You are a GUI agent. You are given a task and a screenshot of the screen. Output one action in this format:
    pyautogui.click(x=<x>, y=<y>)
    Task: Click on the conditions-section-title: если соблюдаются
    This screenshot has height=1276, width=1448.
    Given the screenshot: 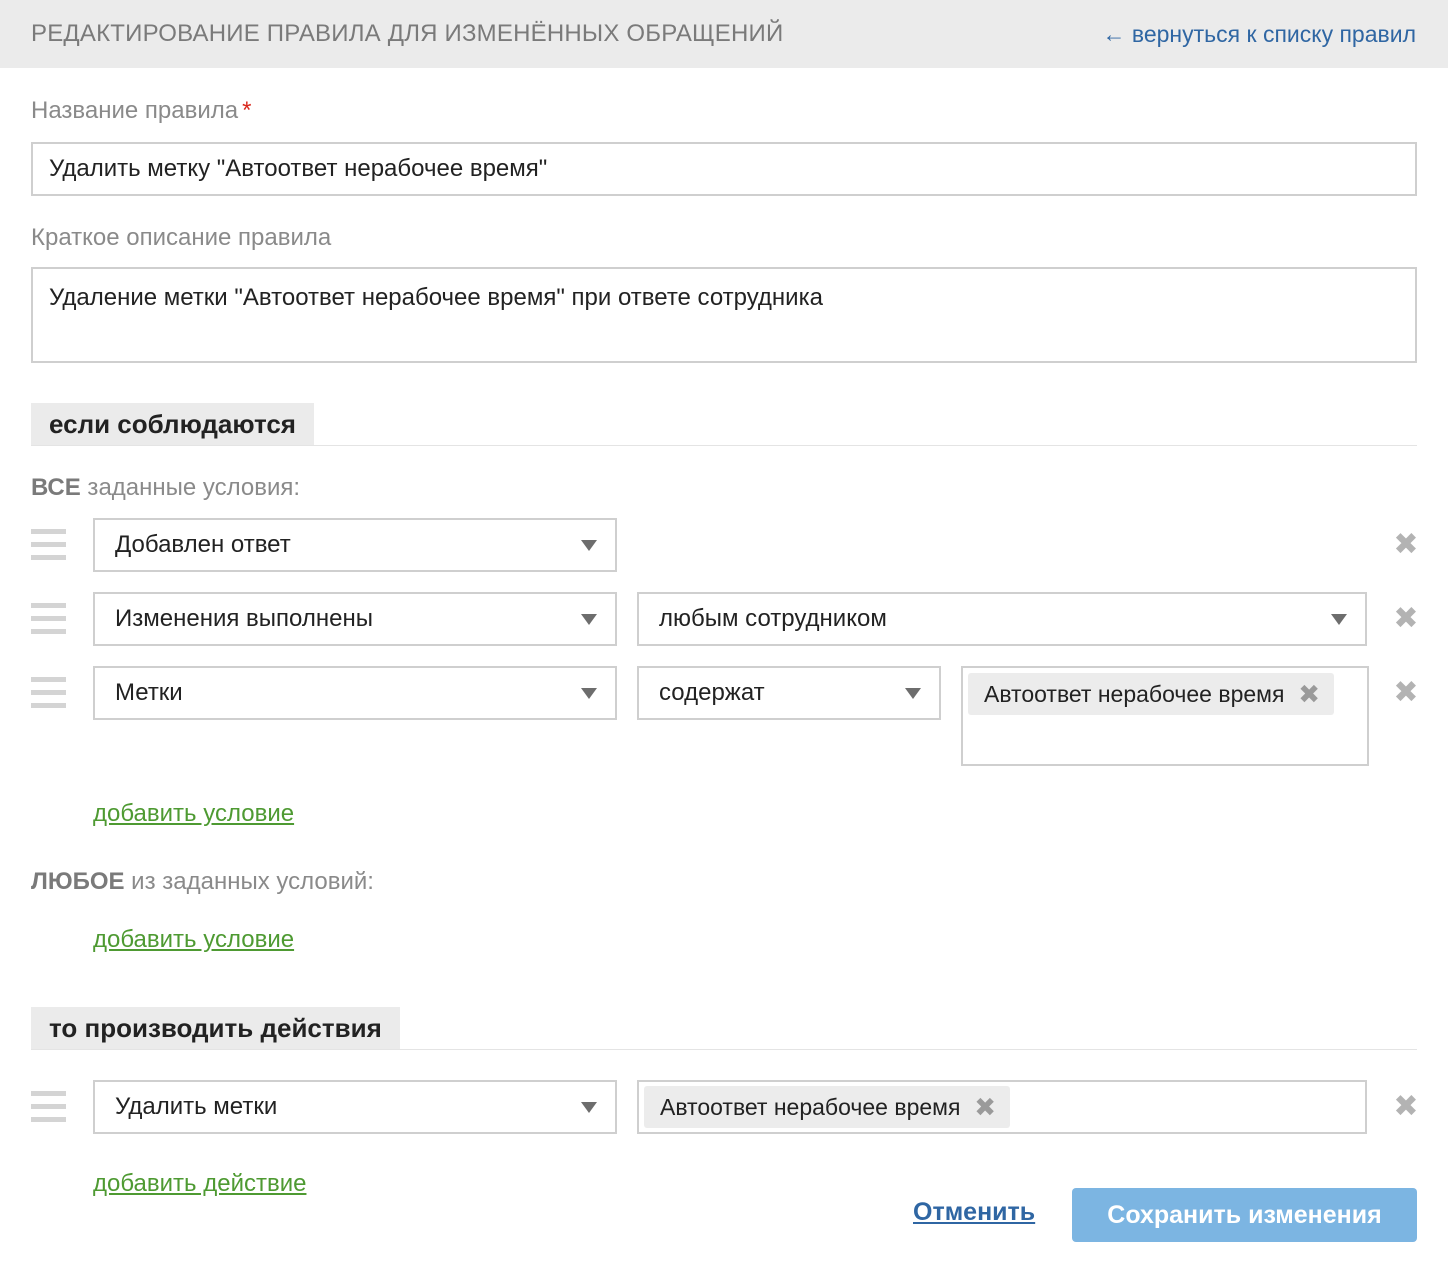 What is the action you would take?
    pyautogui.click(x=172, y=424)
    